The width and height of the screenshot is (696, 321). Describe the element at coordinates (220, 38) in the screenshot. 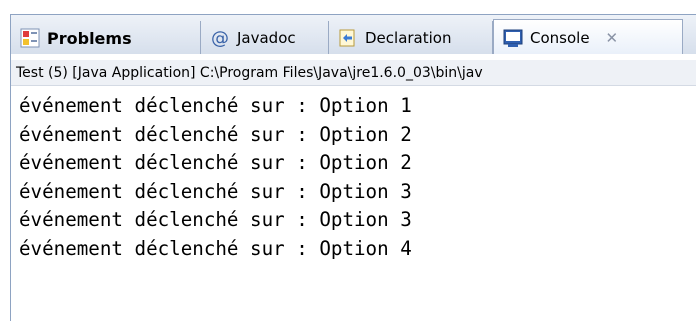

I see `javadoc-at-icon: @` at that location.